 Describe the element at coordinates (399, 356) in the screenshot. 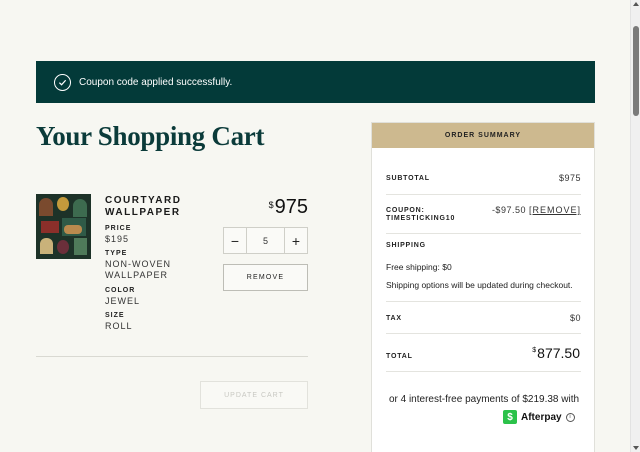

I see `total-label: TOTAL` at that location.